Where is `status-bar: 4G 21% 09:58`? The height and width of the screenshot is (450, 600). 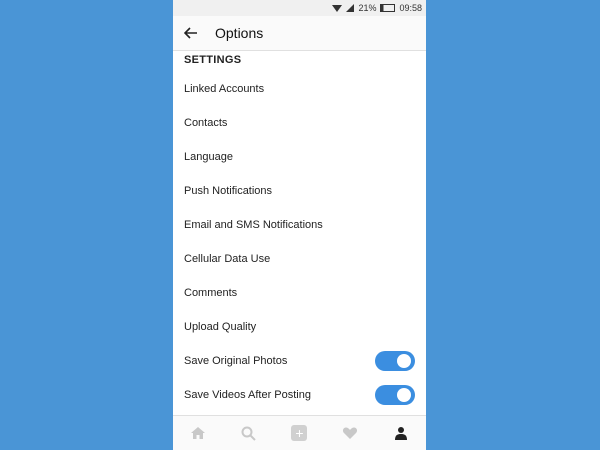 status-bar: 4G 21% 09:58 is located at coordinates (299, 8).